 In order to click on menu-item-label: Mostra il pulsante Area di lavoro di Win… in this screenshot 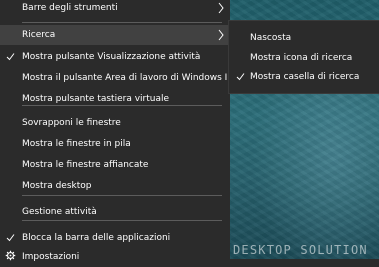, I will do `click(130, 78)`.